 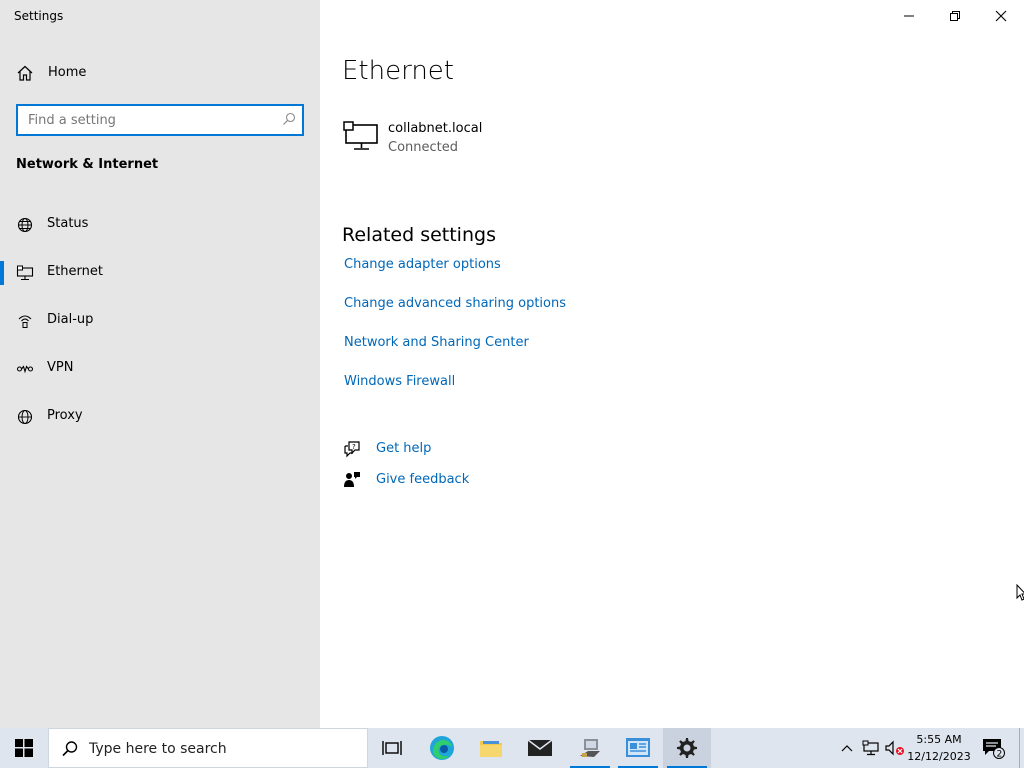 I want to click on sidebar-item-label: Status, so click(x=68, y=223).